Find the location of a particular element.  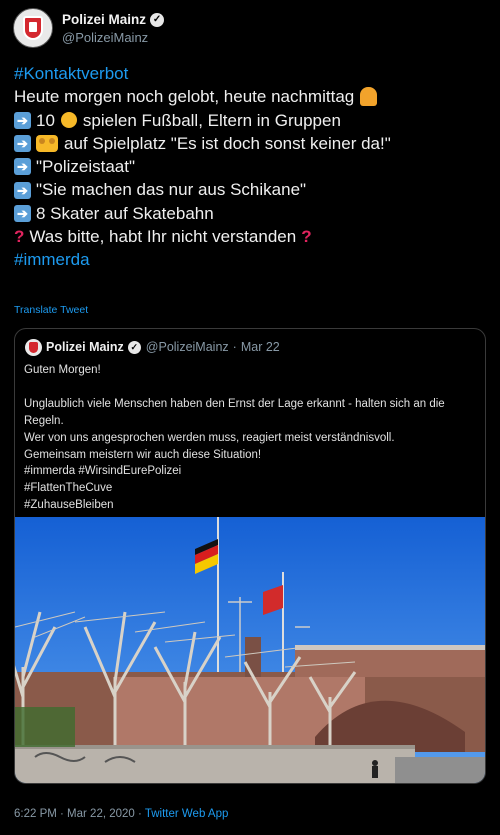

quoted-line: Guten Morgen! is located at coordinates (62, 370).